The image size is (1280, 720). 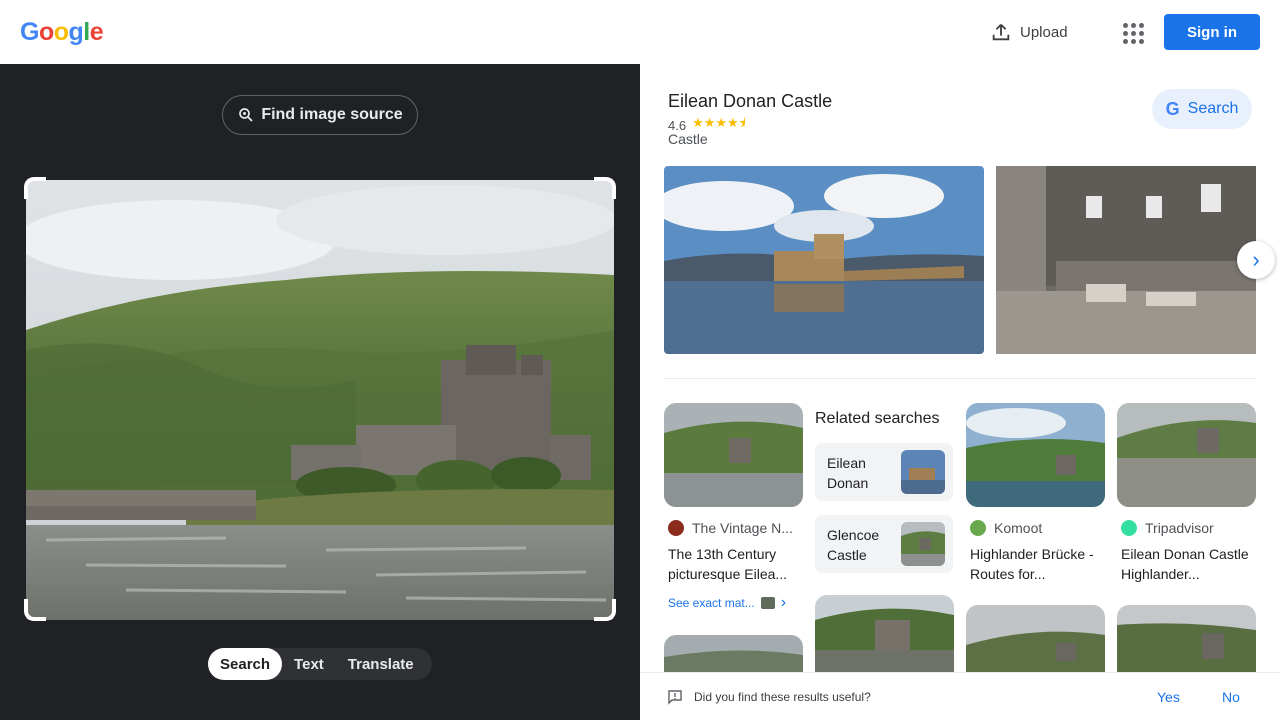 I want to click on google-logo: Google, so click(x=62, y=32).